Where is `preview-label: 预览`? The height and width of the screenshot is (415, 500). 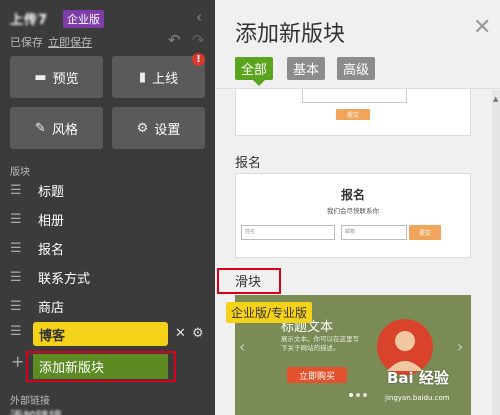
preview-label: 预览 is located at coordinates (65, 79).